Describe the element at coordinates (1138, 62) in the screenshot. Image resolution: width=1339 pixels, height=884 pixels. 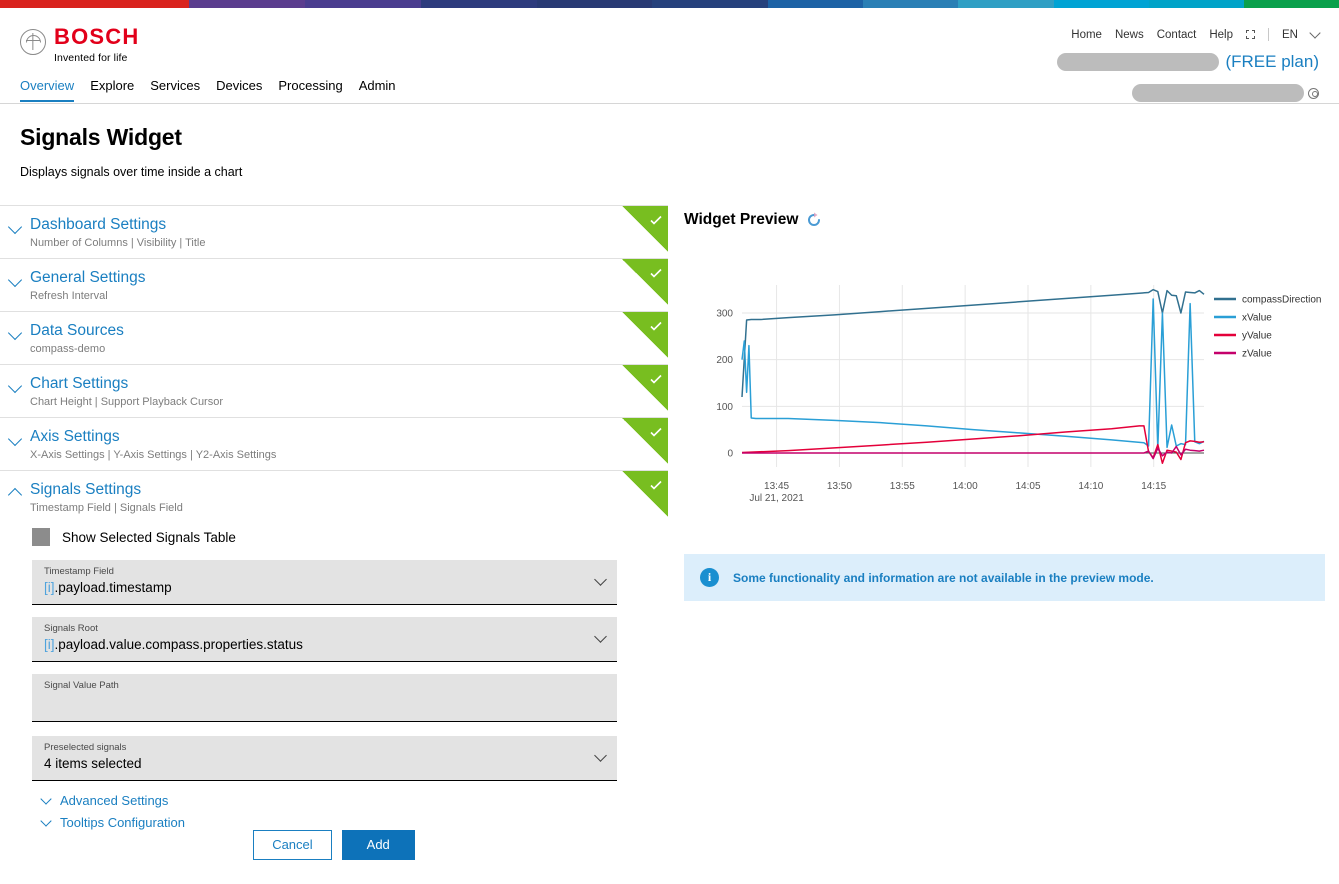
I see `account-name-redacted` at that location.